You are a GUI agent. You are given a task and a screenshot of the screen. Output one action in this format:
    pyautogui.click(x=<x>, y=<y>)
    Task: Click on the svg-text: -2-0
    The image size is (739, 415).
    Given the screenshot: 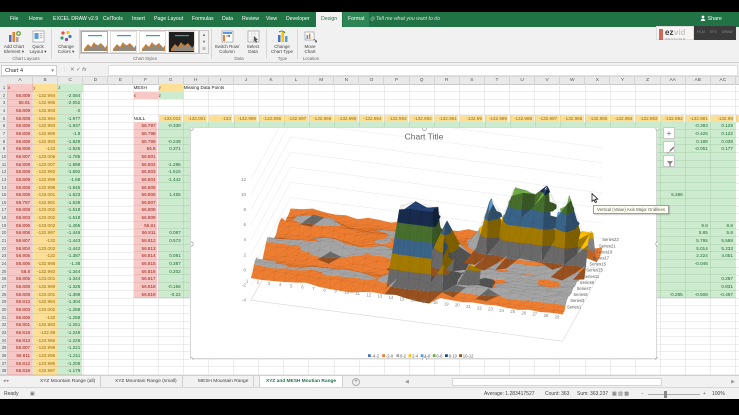 What is the action you would take?
    pyautogui.click(x=390, y=355)
    